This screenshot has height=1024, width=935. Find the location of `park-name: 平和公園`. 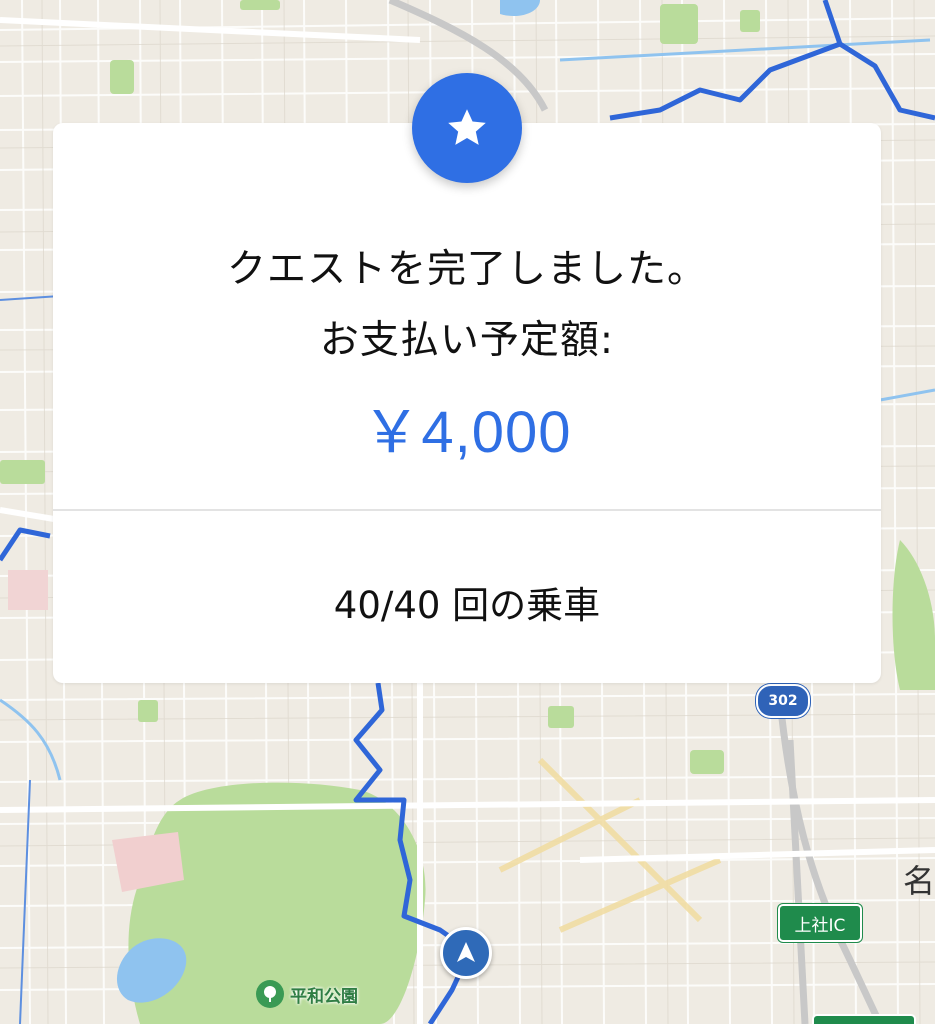

park-name: 平和公園 is located at coordinates (324, 996).